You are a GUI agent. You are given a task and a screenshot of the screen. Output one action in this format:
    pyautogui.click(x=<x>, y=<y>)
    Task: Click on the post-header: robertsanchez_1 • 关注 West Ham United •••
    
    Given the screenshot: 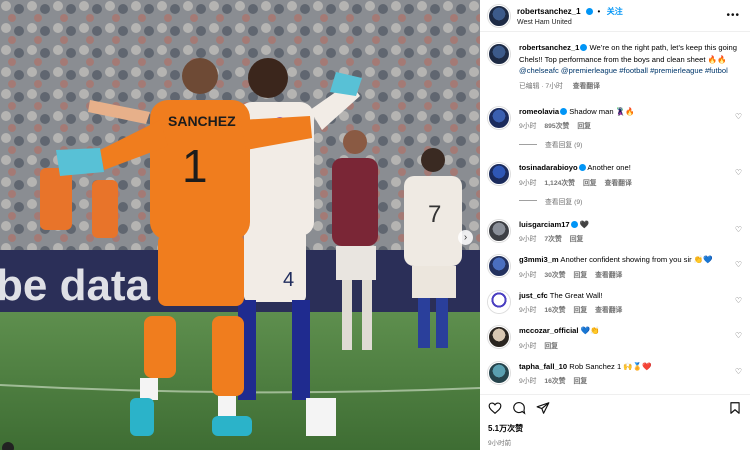 What is the action you would take?
    pyautogui.click(x=615, y=16)
    